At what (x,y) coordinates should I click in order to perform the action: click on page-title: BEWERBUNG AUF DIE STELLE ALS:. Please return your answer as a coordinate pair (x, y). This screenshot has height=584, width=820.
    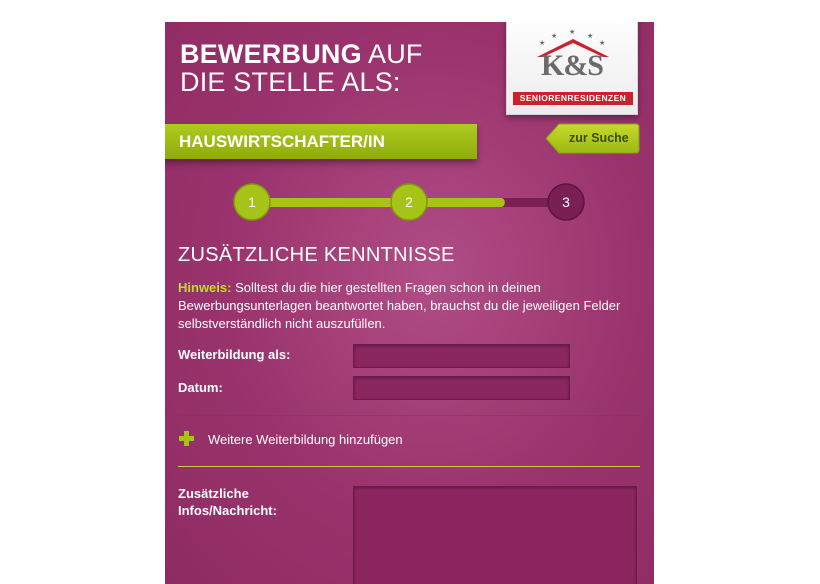
    Looking at the image, I should click on (330, 68).